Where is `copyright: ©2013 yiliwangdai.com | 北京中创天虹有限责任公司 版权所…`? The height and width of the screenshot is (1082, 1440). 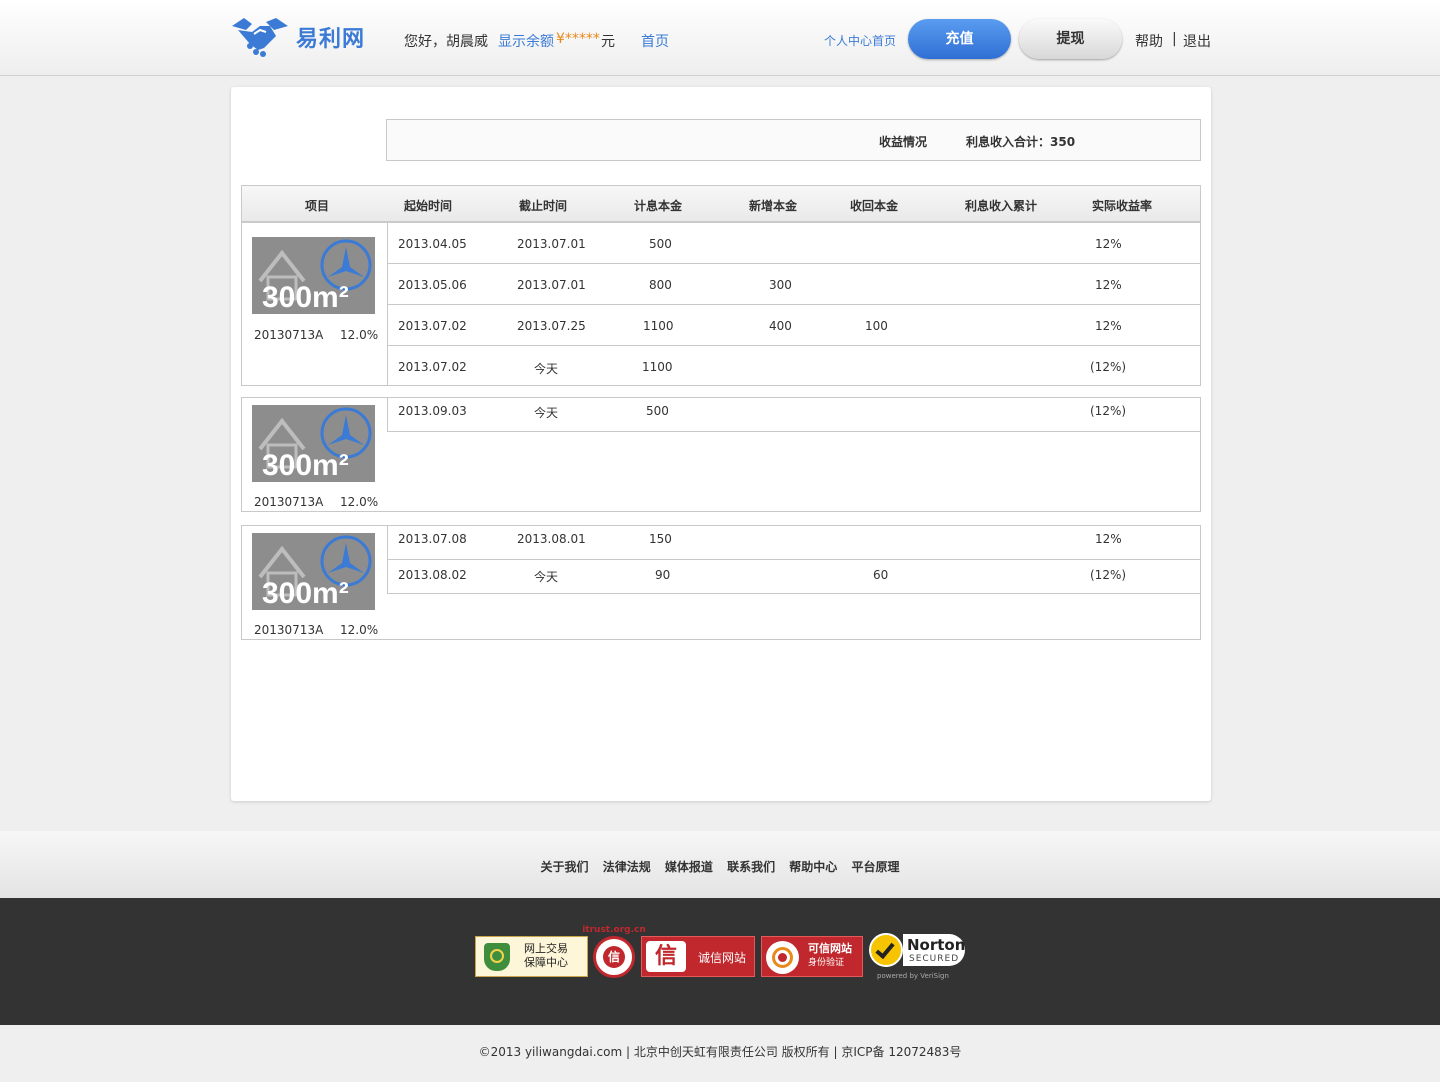 copyright: ©2013 yiliwangdai.com | 北京中创天虹有限责任公司 版权所… is located at coordinates (720, 1053).